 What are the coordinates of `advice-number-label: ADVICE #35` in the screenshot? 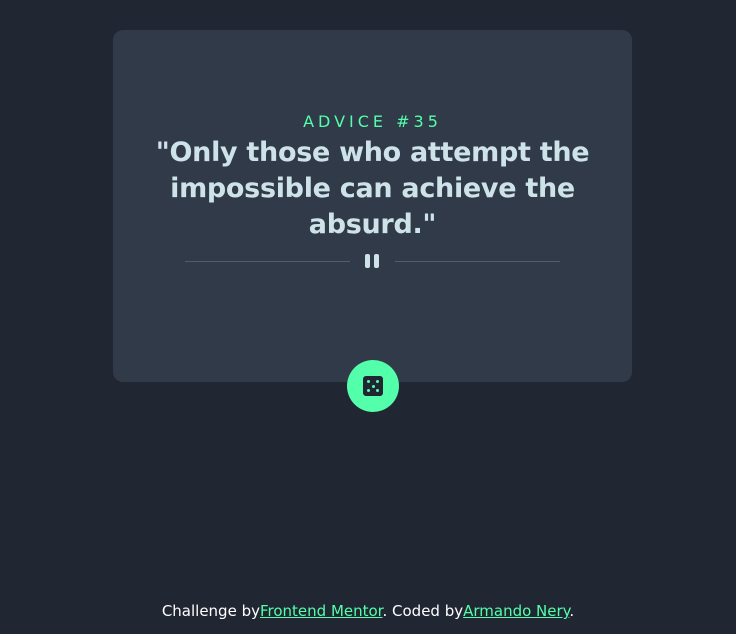 It's located at (372, 121).